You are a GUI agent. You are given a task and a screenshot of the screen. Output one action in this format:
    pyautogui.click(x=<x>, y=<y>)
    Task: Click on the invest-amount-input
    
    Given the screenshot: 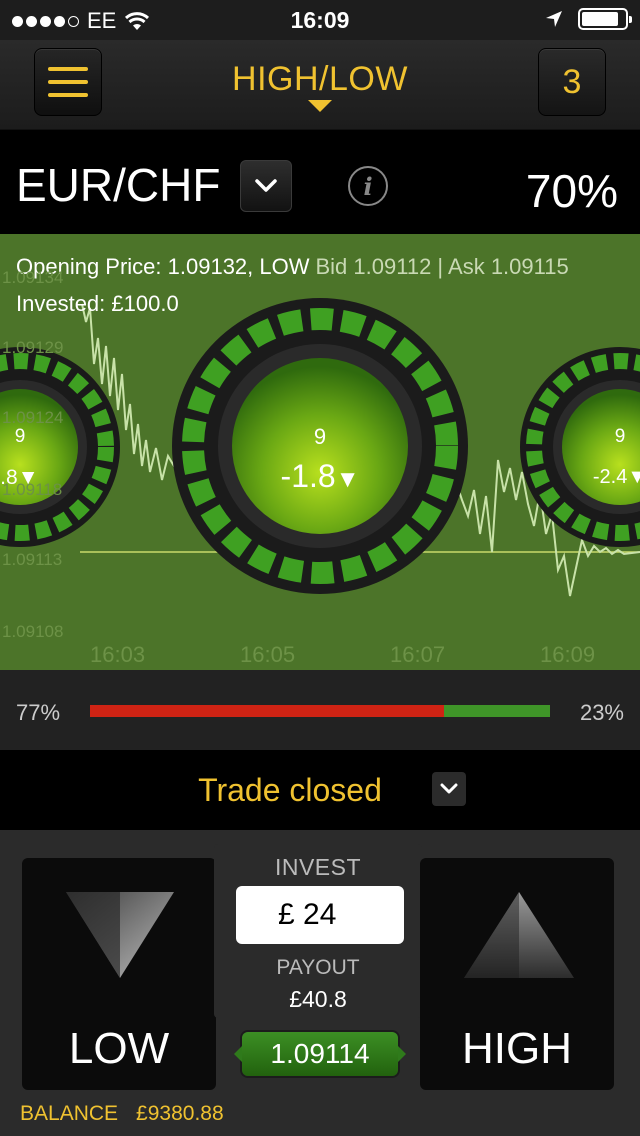 What is the action you would take?
    pyautogui.click(x=320, y=915)
    